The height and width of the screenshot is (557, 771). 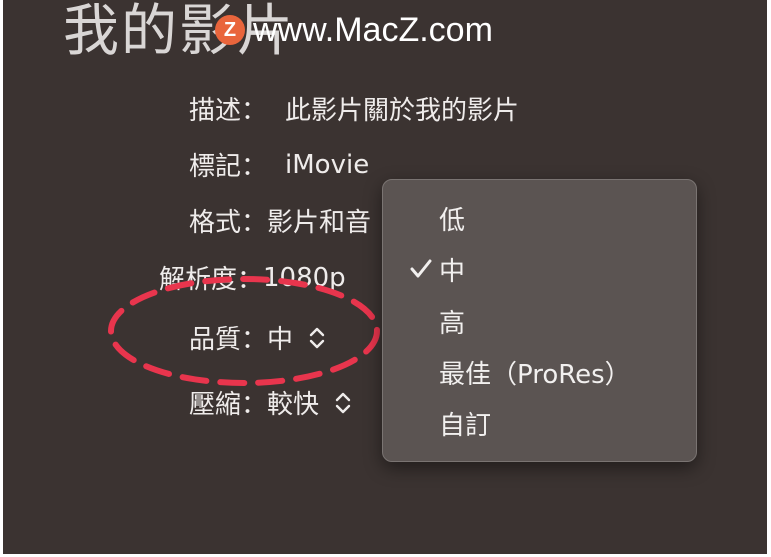 I want to click on description-row: 描述： 此影片關於我的影片, so click(x=354, y=108).